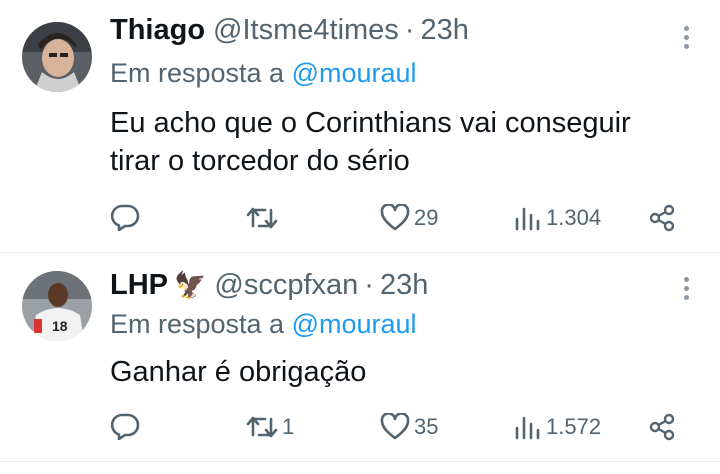 The image size is (720, 474). I want to click on action-bar: 29 1.304, so click(400, 218).